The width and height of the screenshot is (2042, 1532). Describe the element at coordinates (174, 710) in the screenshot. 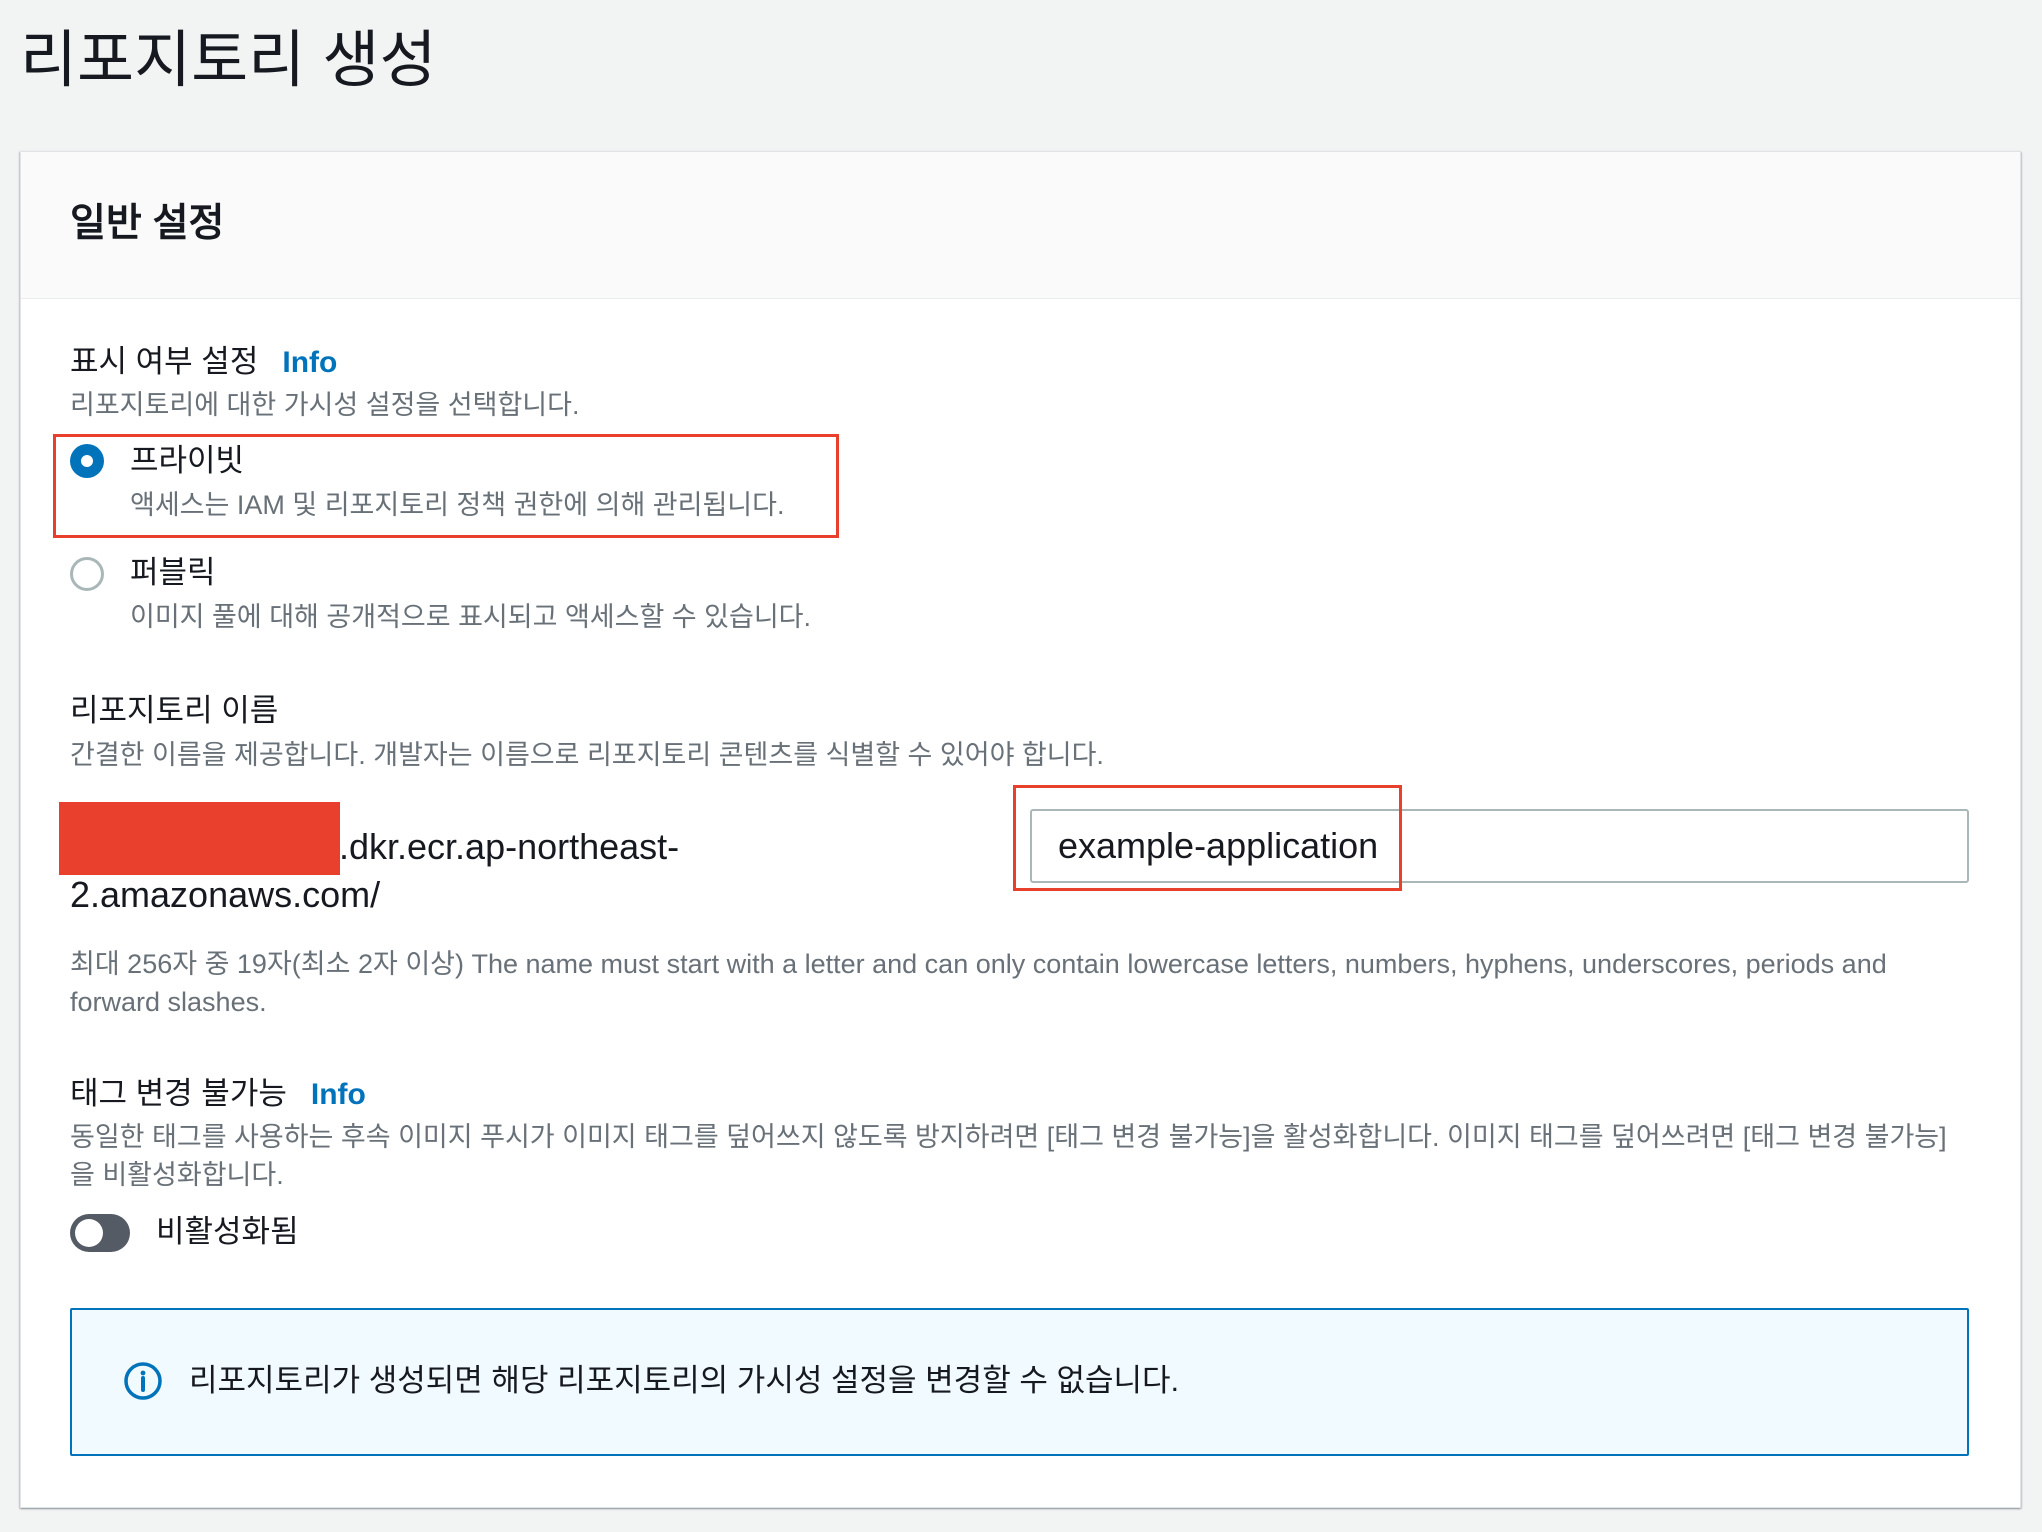

I see `repository-name-label: 리포지토리 이름` at that location.